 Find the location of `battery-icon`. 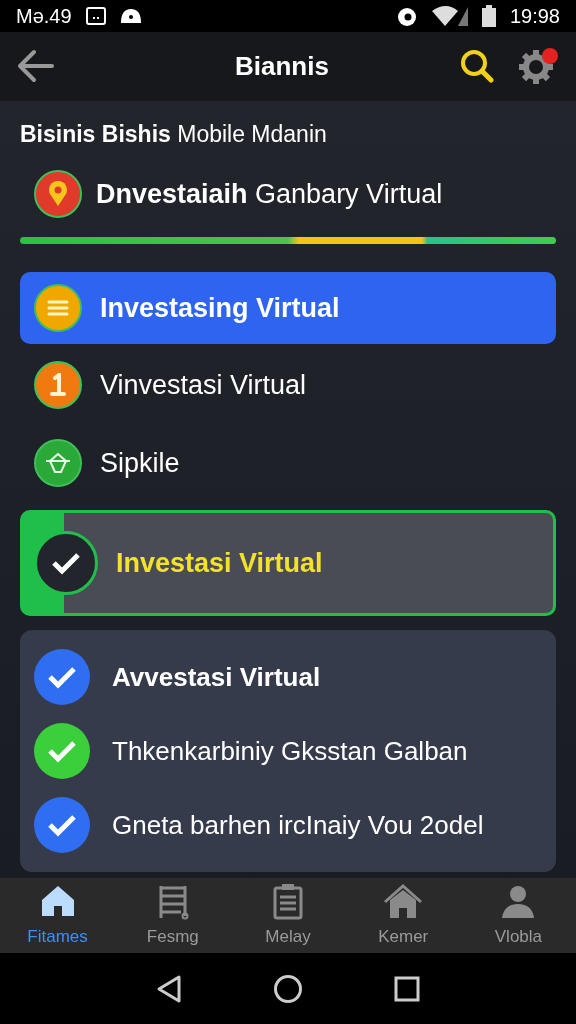

battery-icon is located at coordinates (488, 15).